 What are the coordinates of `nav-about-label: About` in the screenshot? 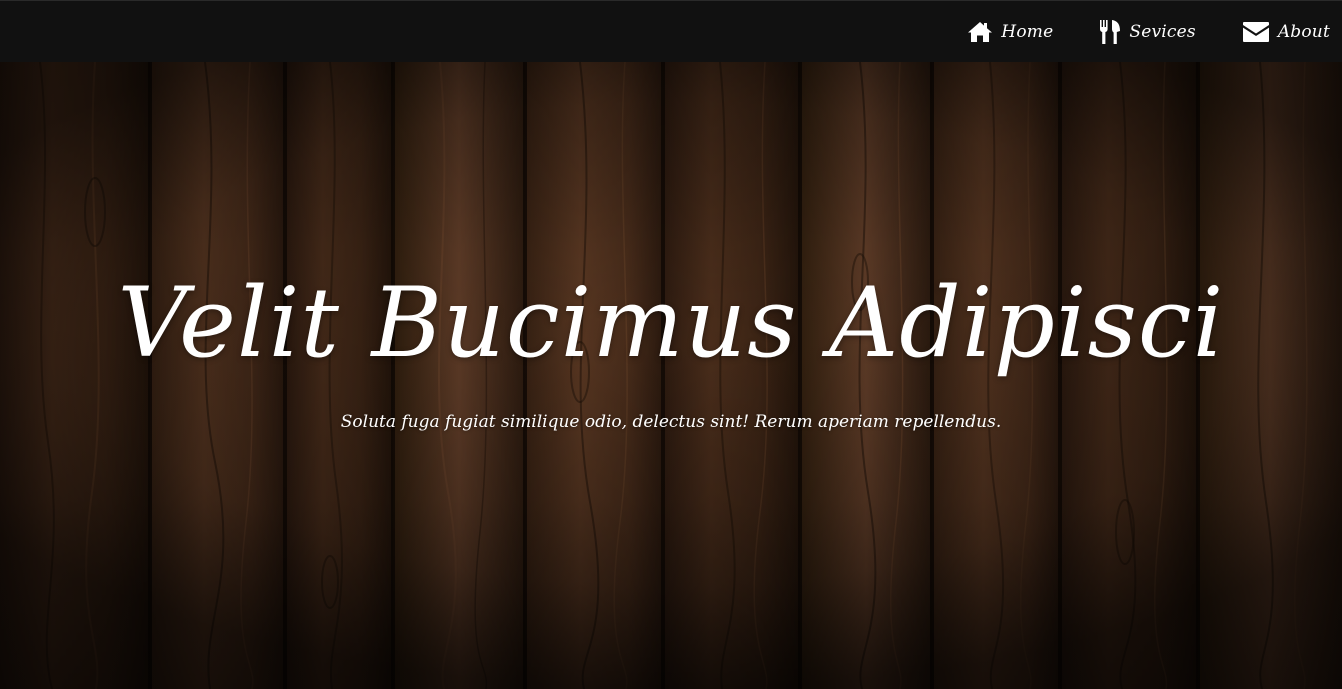 It's located at (1303, 31).